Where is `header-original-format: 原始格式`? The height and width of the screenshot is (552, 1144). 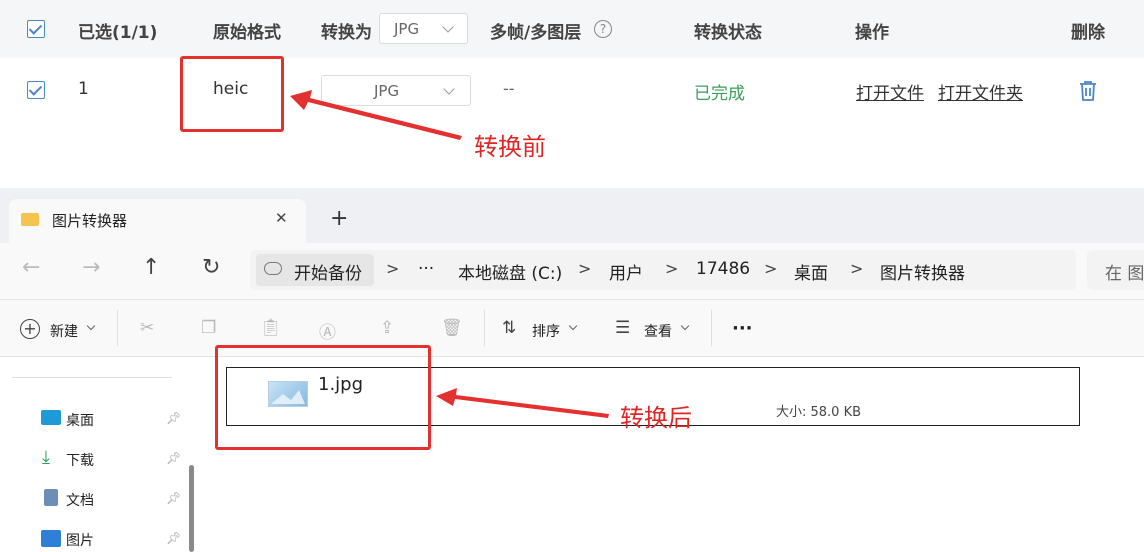 header-original-format: 原始格式 is located at coordinates (247, 33).